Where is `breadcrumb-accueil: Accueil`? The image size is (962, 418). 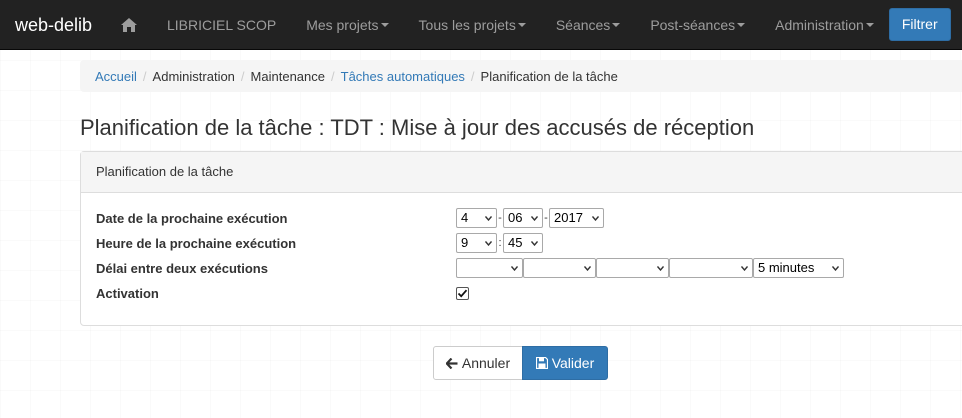 breadcrumb-accueil: Accueil is located at coordinates (116, 76).